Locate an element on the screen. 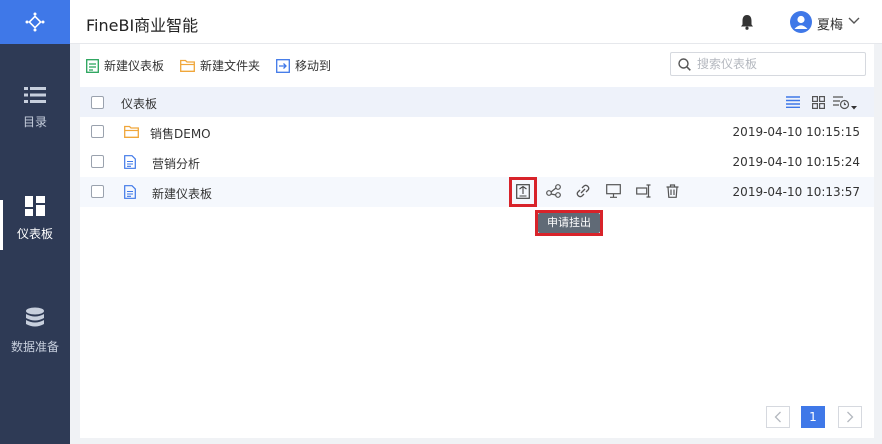  top-header: FineBI商业智能 夏梅 is located at coordinates (476, 22).